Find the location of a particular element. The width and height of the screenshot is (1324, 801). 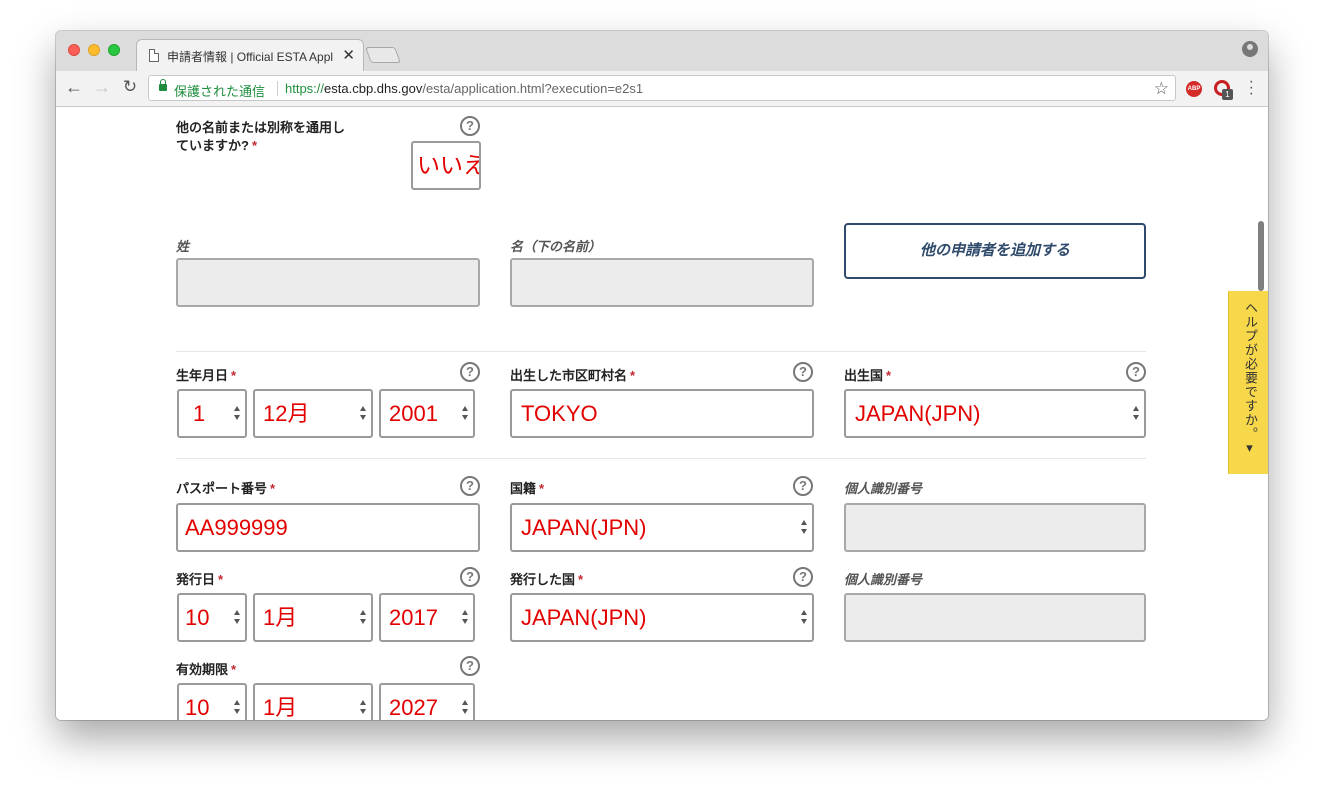

url-host: esta.cbp.dhs.gov is located at coordinates (373, 88).